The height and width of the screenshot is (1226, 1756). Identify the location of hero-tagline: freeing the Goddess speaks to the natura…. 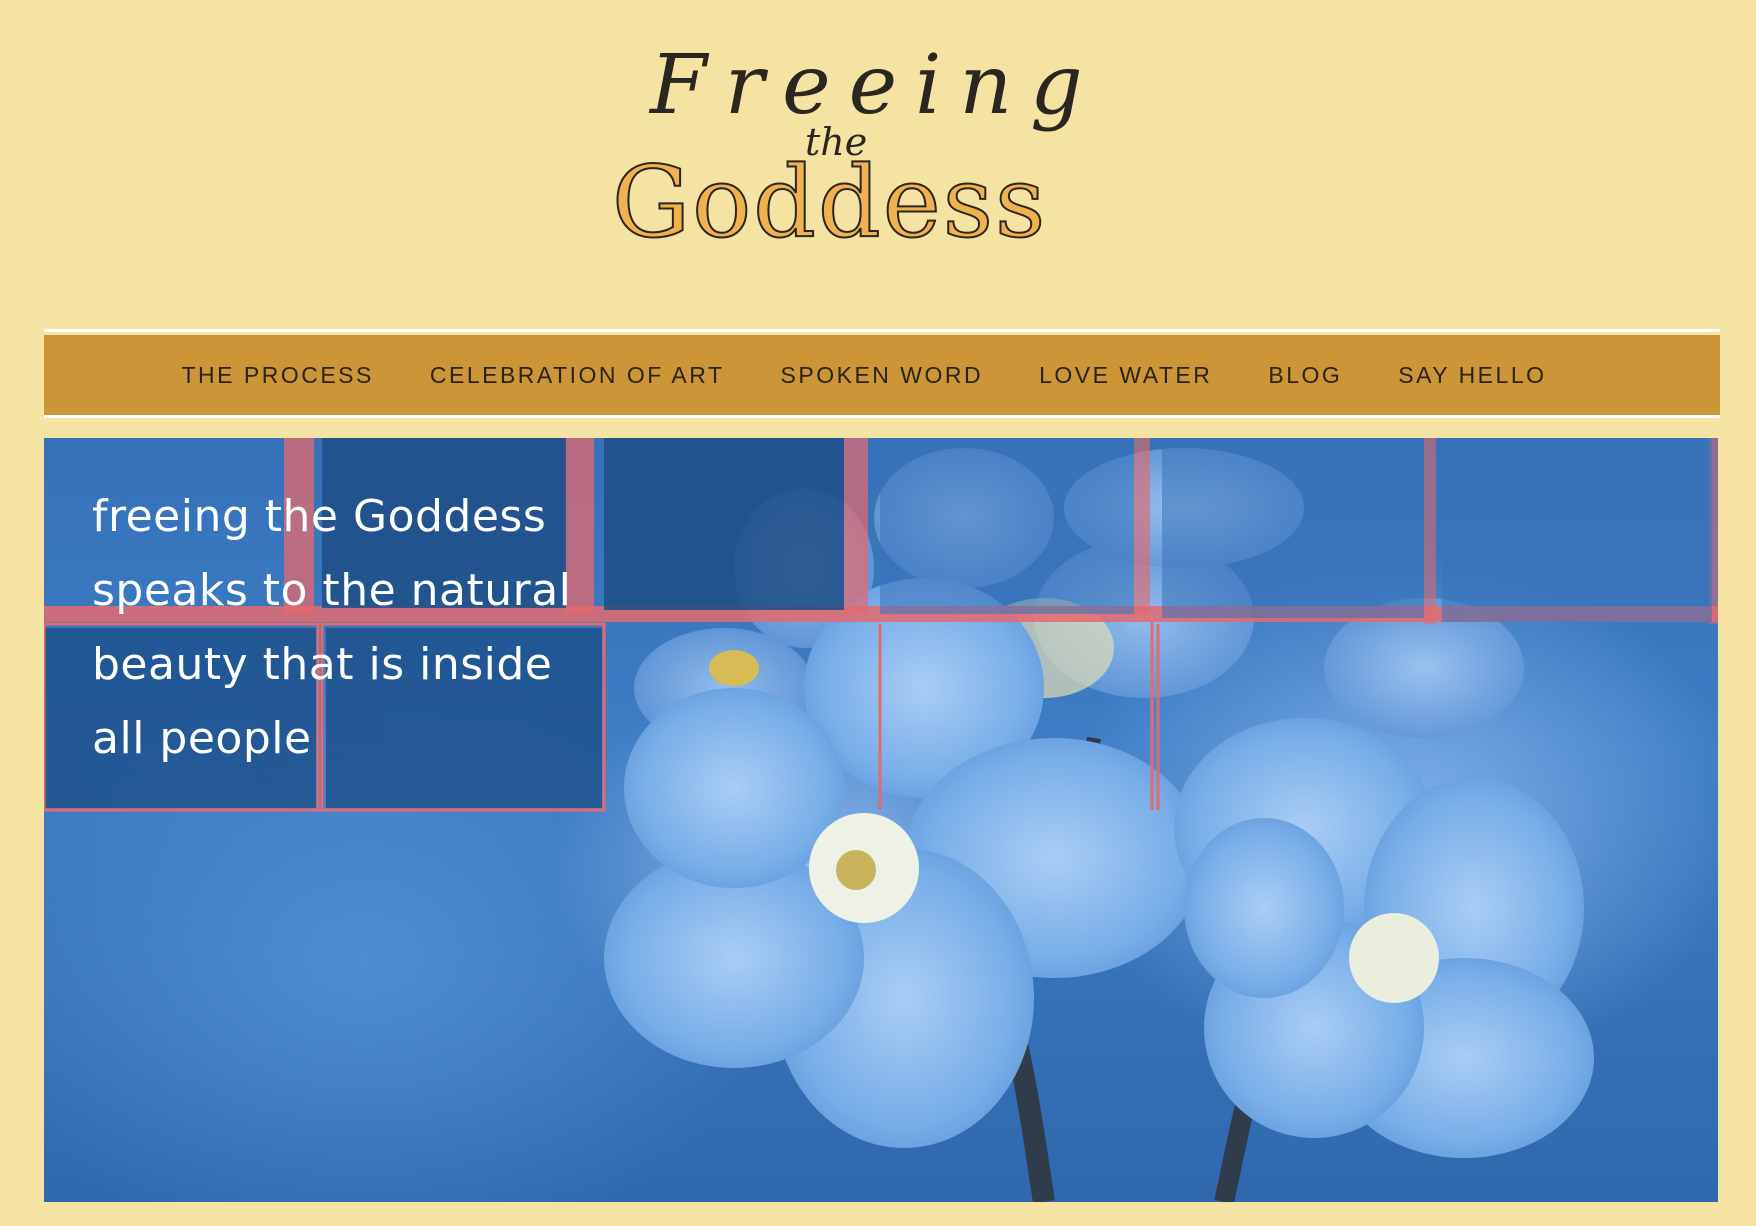
(332, 628).